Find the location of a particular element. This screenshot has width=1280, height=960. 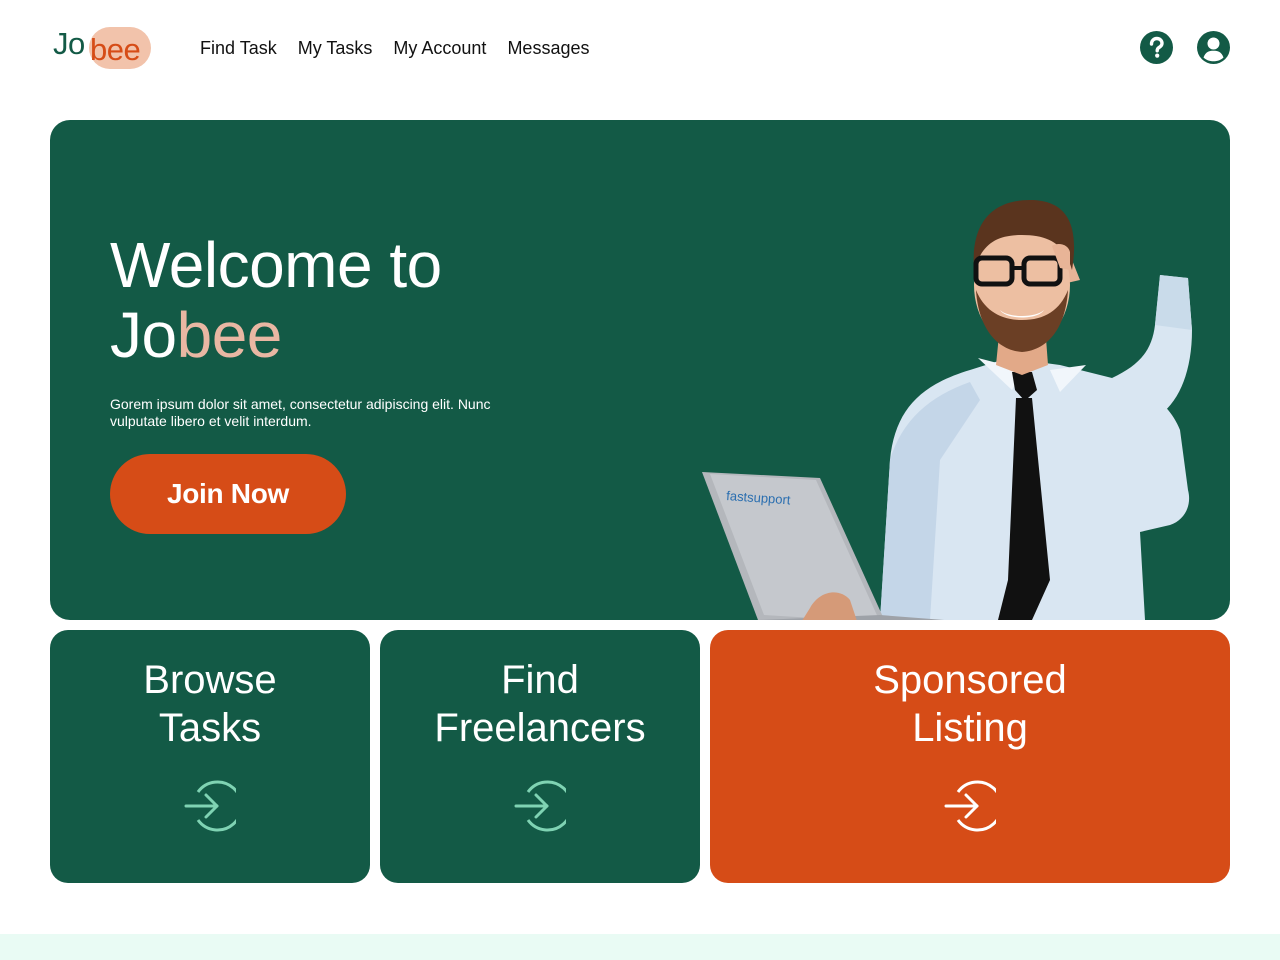

user-account-icon is located at coordinates (1213, 49).